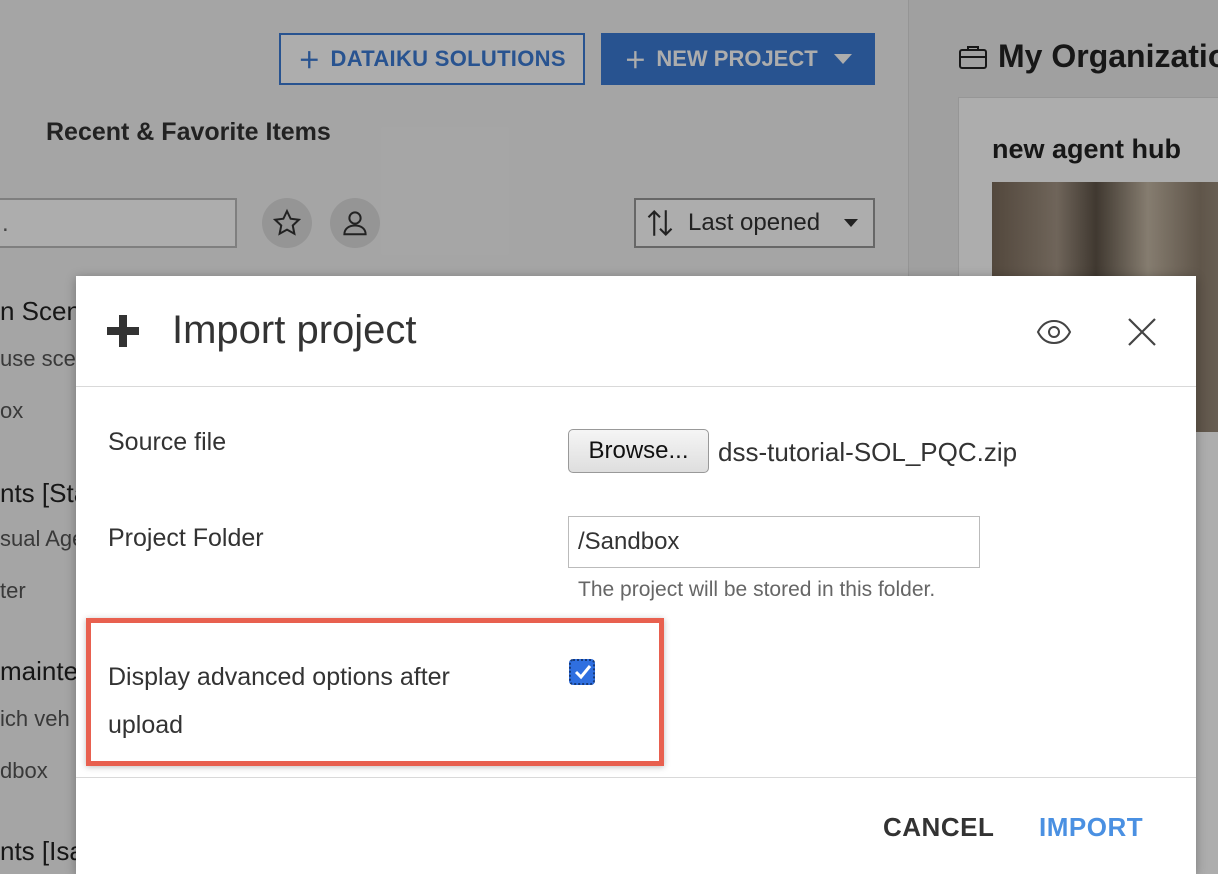 This screenshot has width=1218, height=874. Describe the element at coordinates (186, 538) in the screenshot. I see `project-folder-label: Project Folder` at that location.